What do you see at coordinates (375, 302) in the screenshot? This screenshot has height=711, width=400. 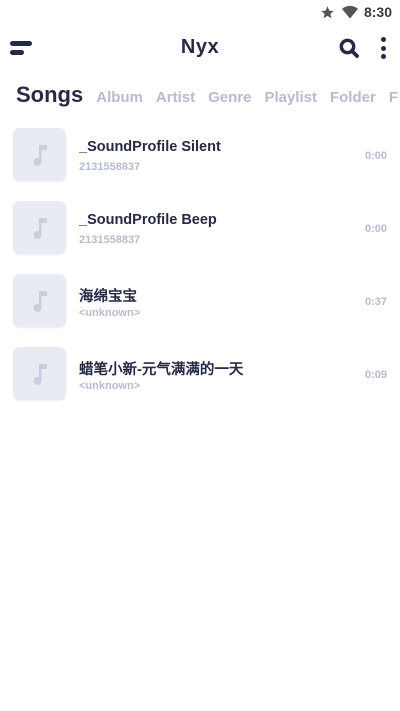 I see `song-duration: 0:37` at bounding box center [375, 302].